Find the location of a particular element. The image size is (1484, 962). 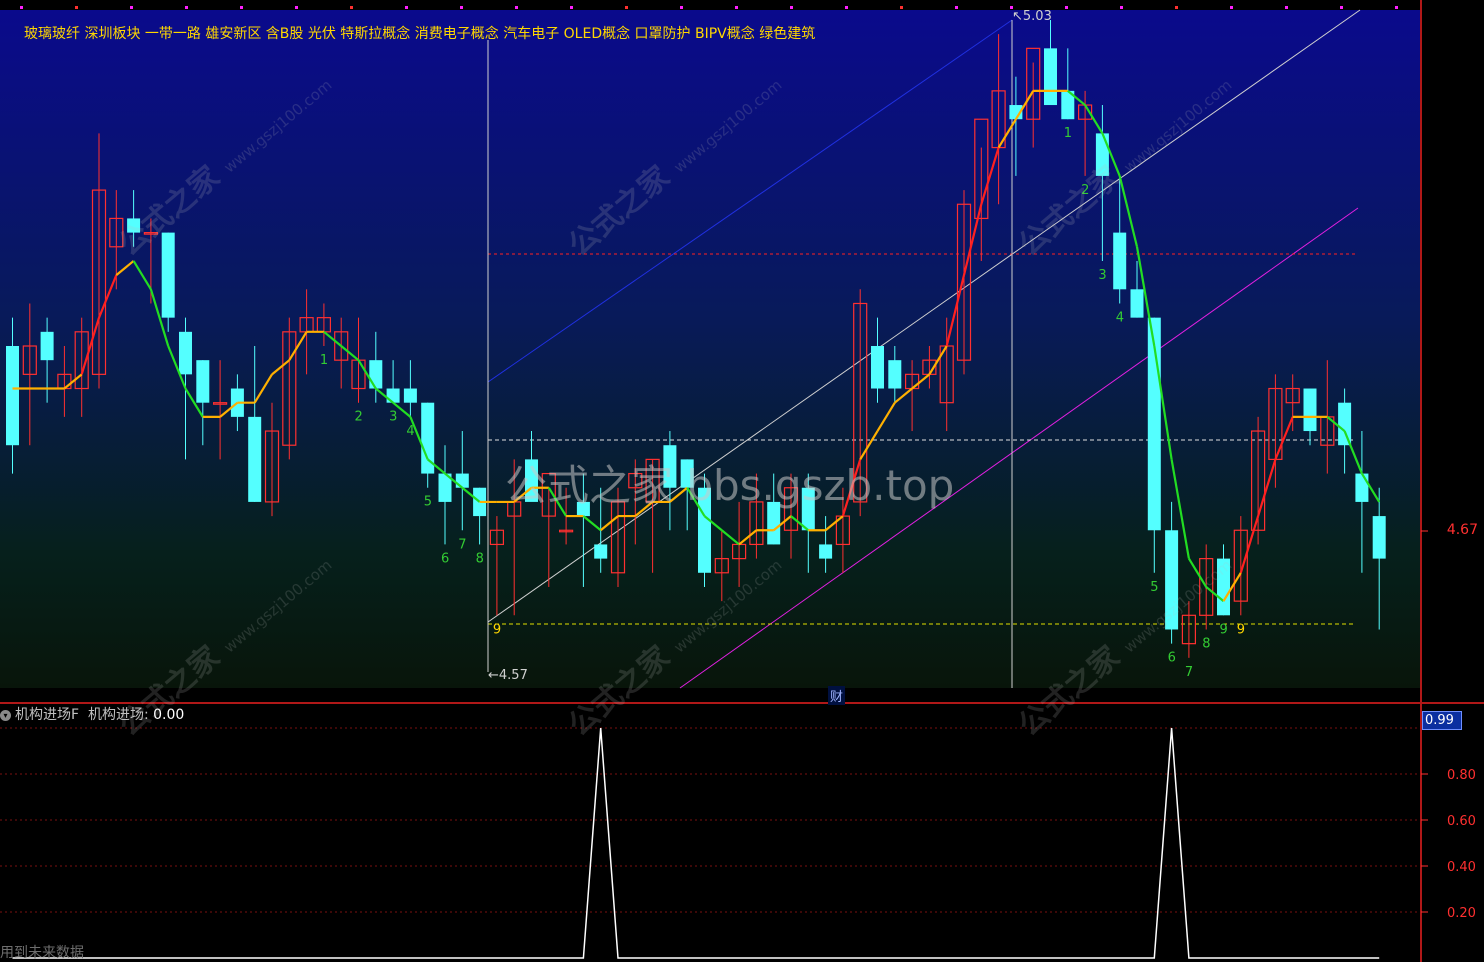

axis-tick-label: 0.60 is located at coordinates (1461, 821).